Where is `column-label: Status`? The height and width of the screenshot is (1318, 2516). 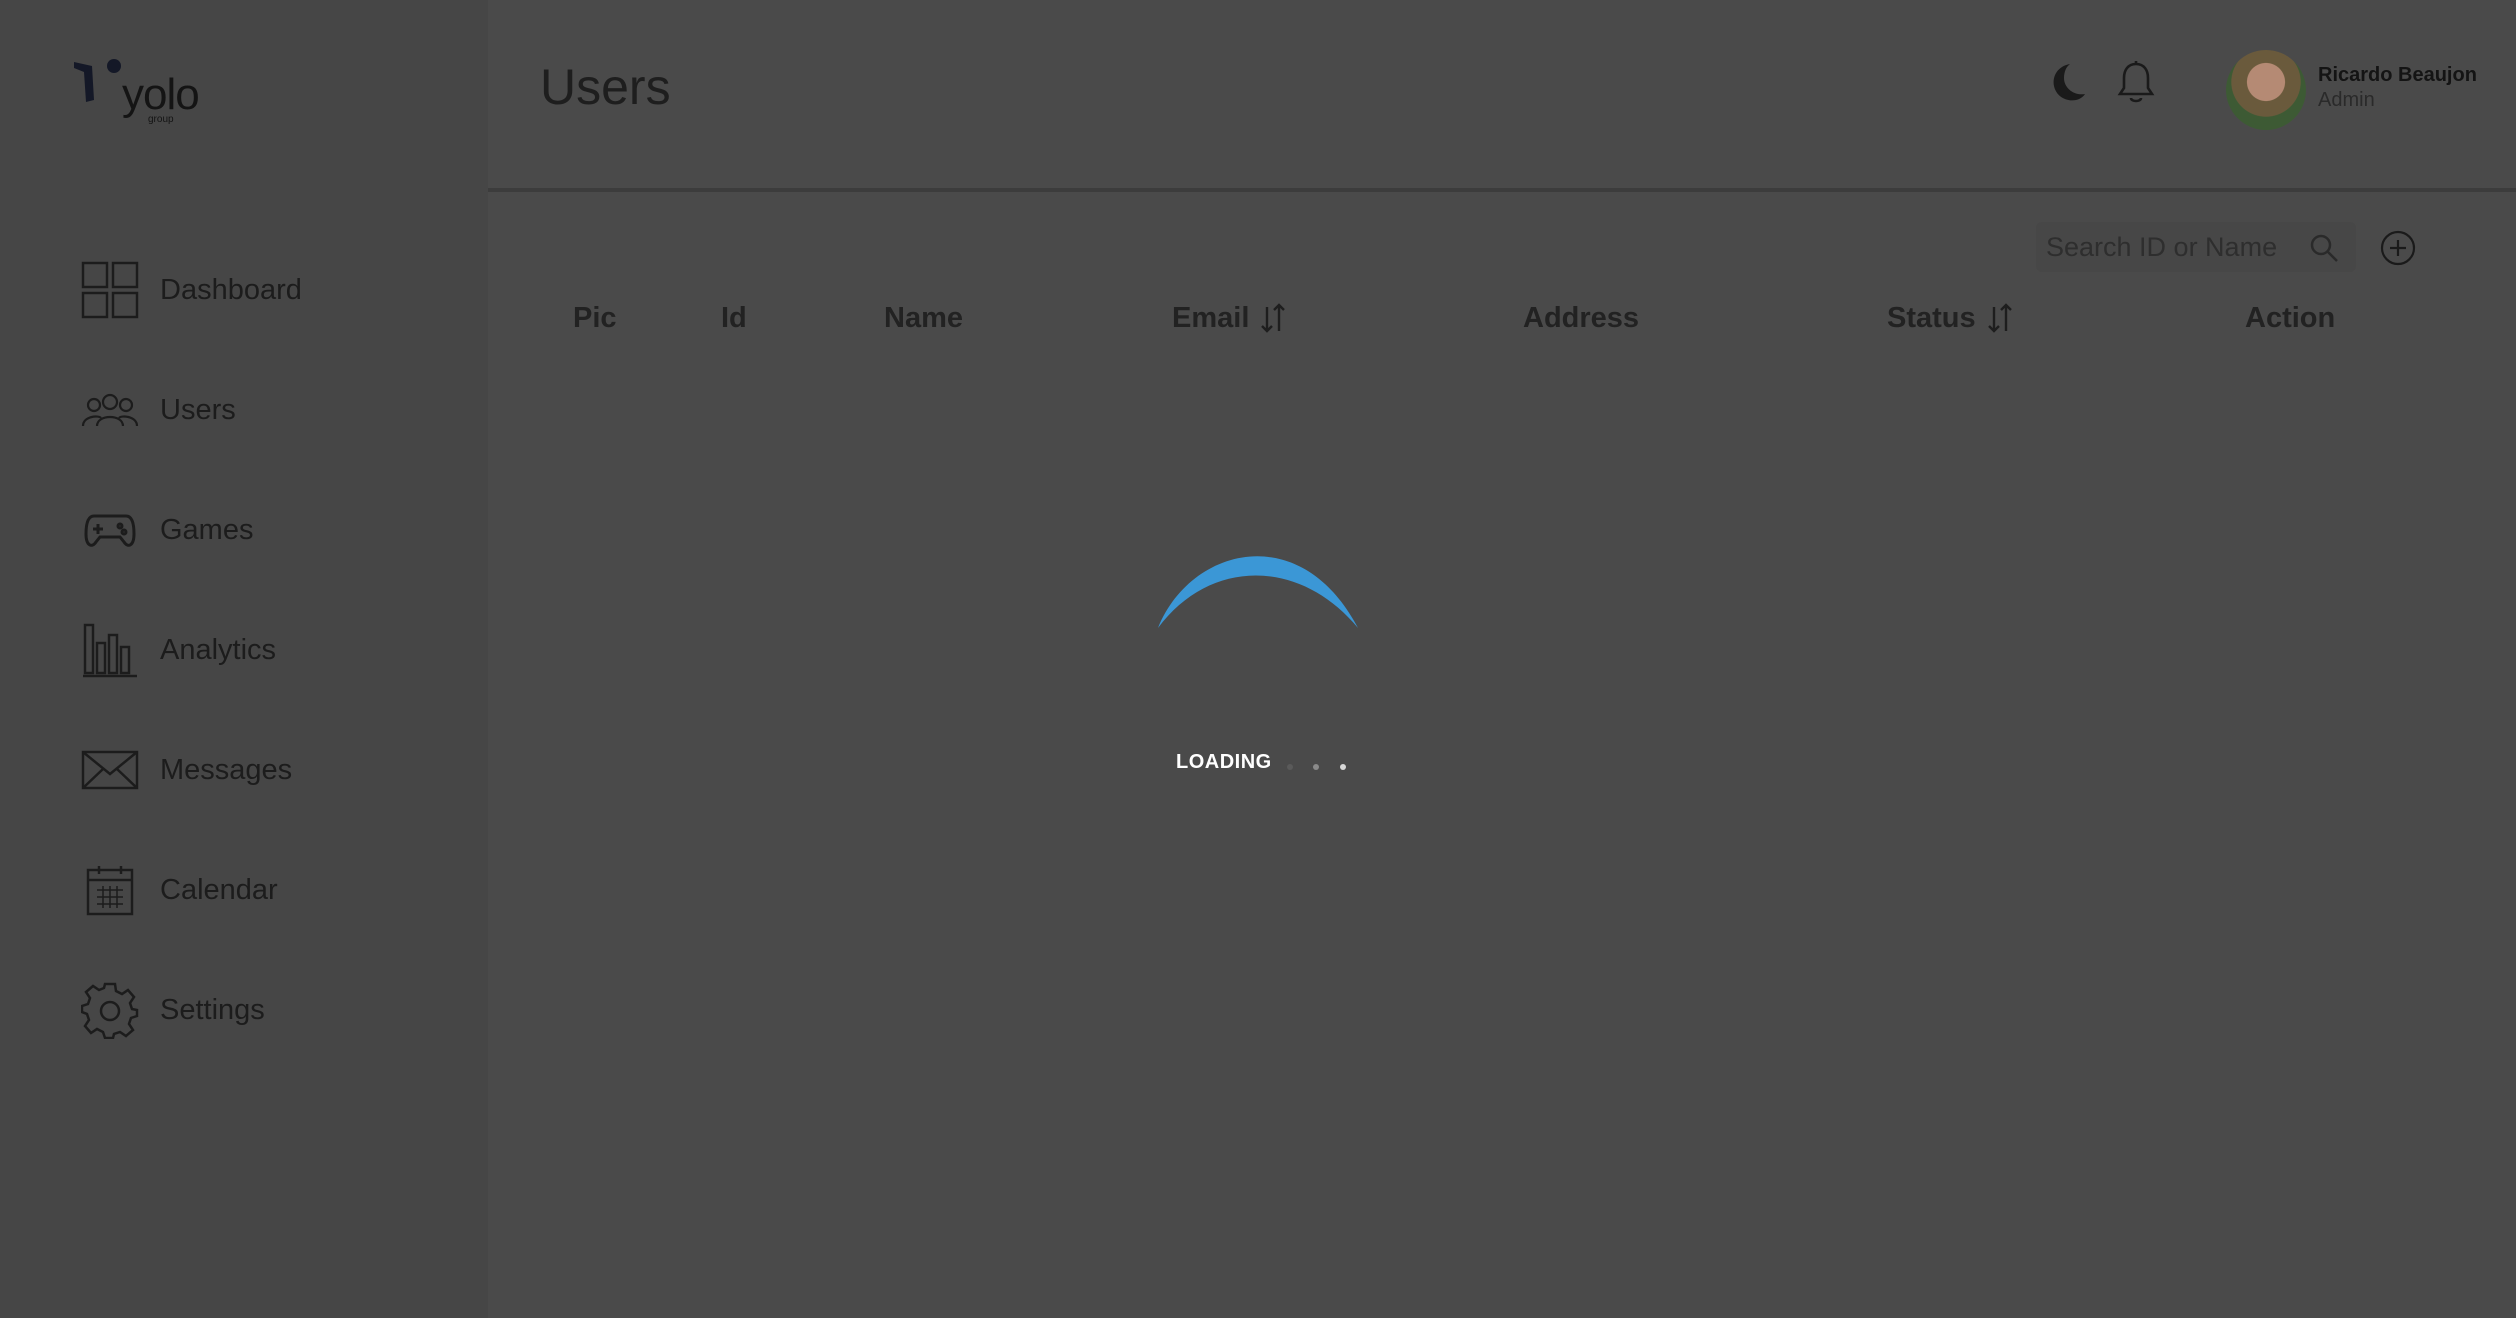 column-label: Status is located at coordinates (1931, 318).